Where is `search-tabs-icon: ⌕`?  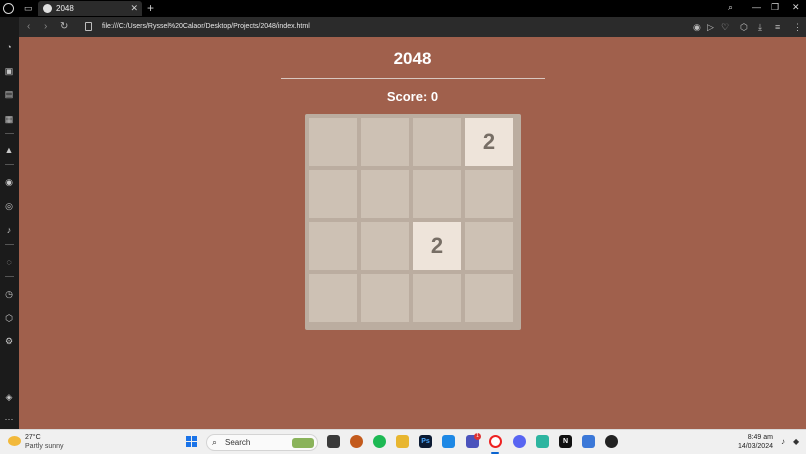
search-tabs-icon: ⌕ is located at coordinates (730, 7).